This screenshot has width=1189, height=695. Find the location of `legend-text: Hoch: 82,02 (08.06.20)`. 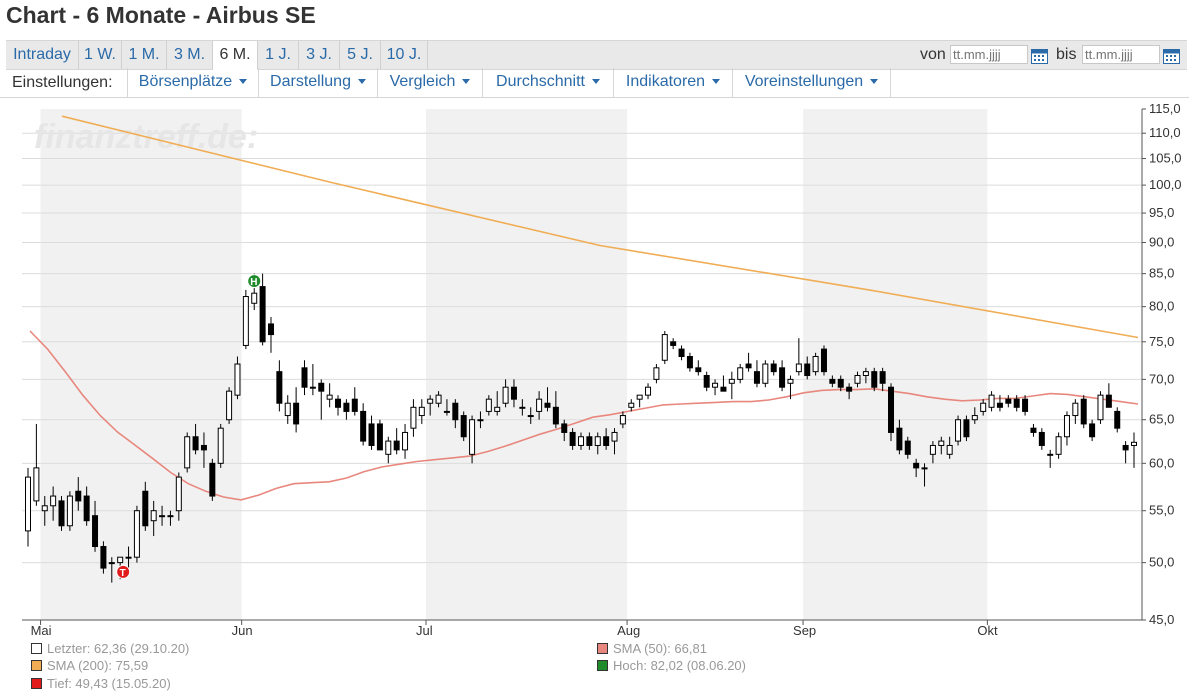

legend-text: Hoch: 82,02 (08.06.20) is located at coordinates (679, 665).